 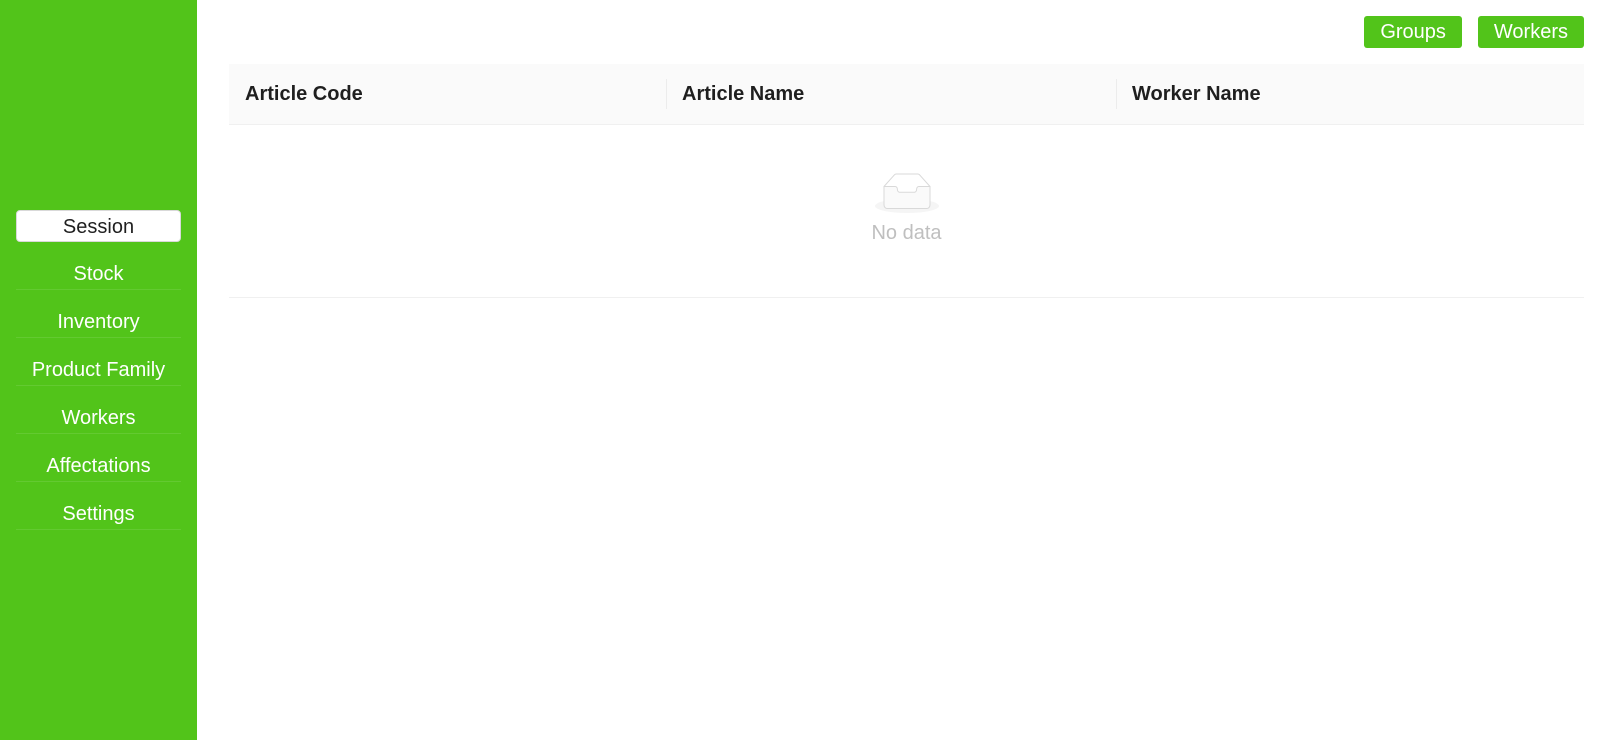 I want to click on column-header-article-name: Article Name, so click(x=891, y=94).